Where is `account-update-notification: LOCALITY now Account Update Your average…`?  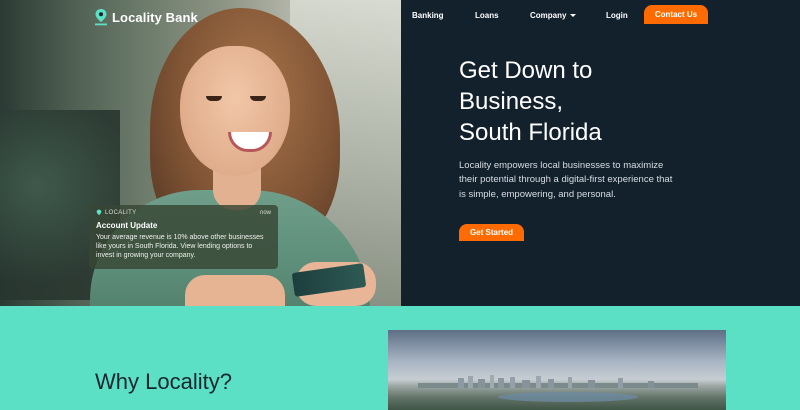 account-update-notification: LOCALITY now Account Update Your average… is located at coordinates (183, 237).